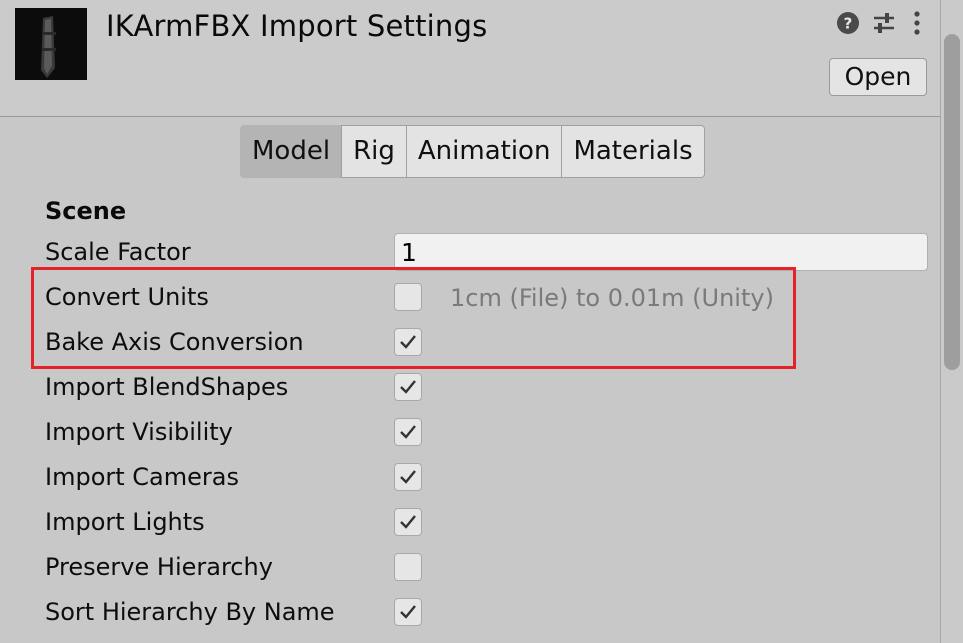  I want to click on import-tabs: Model Rig Animation Materials, so click(472, 151).